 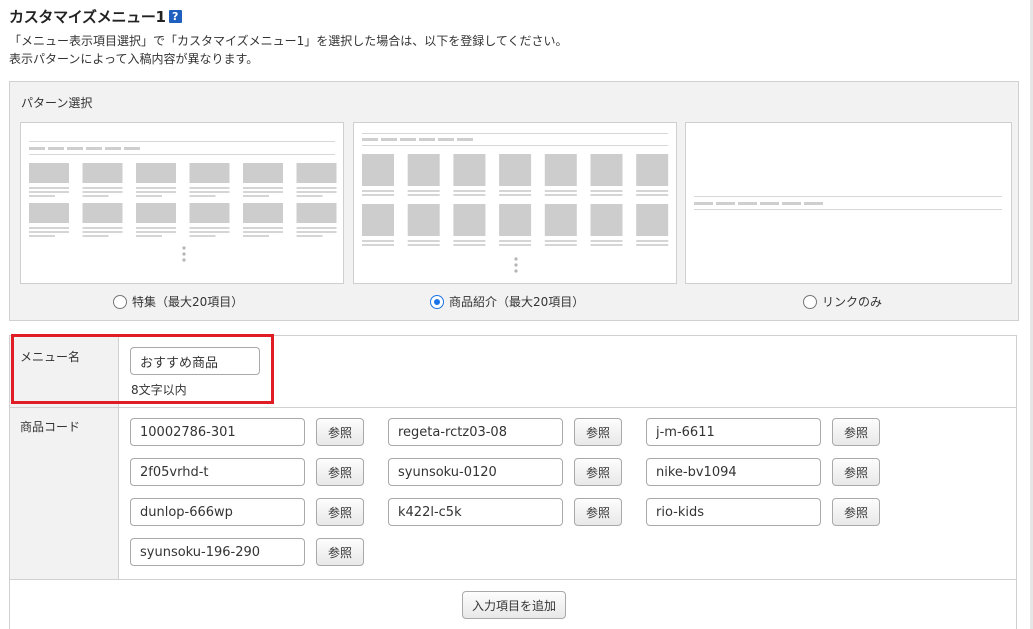 What do you see at coordinates (87, 16) in the screenshot?
I see `section-title: カスタマイズメニュー1` at bounding box center [87, 16].